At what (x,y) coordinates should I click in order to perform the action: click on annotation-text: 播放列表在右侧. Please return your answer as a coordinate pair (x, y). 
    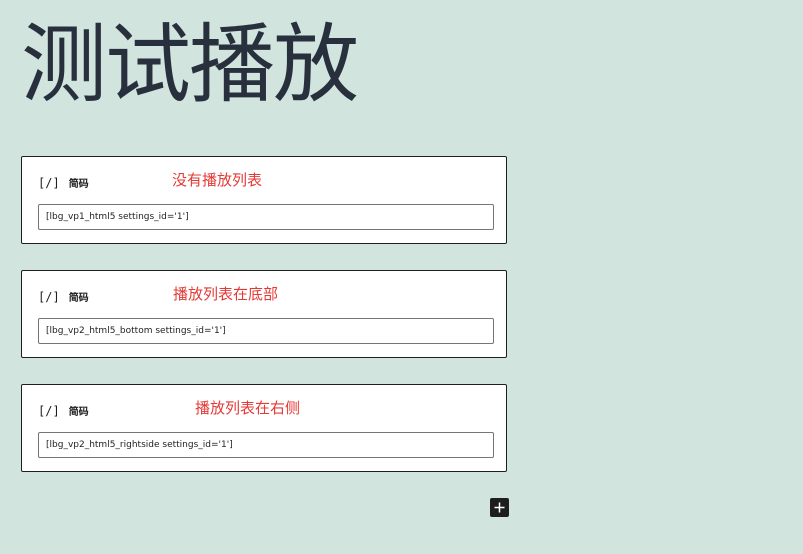
    Looking at the image, I should click on (248, 408).